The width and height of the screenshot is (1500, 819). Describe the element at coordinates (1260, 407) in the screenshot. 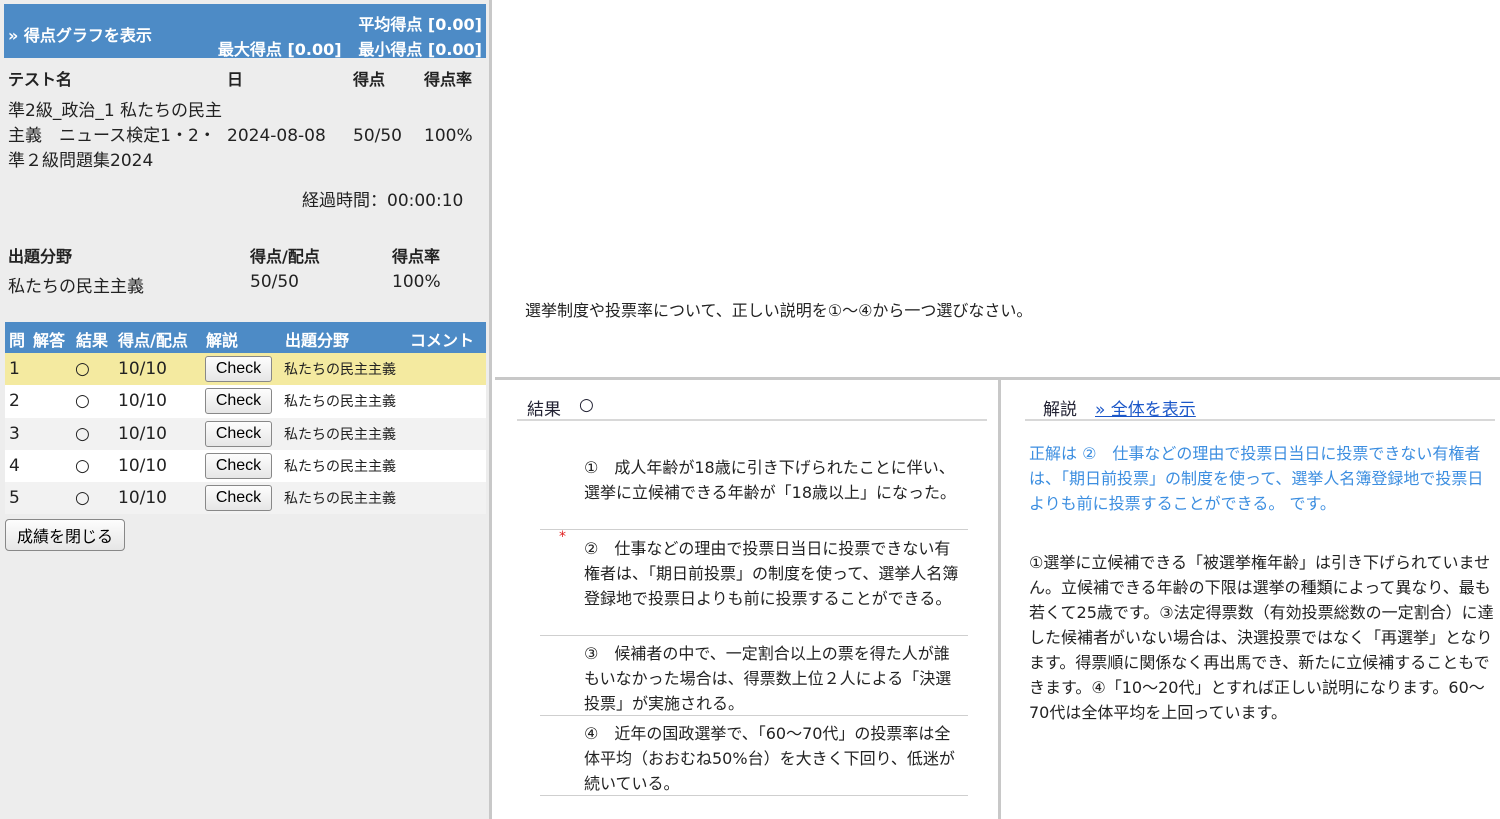

I see `explanation-header: 解説 » 全体を表示` at that location.